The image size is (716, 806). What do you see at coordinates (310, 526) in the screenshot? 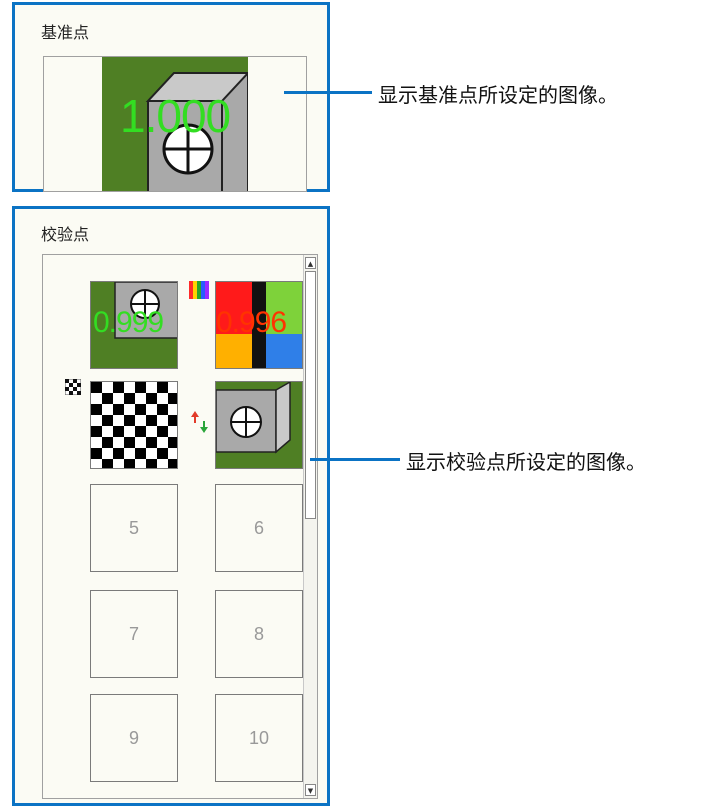
I see `list-scrollbar: ▲ ▼` at bounding box center [310, 526].